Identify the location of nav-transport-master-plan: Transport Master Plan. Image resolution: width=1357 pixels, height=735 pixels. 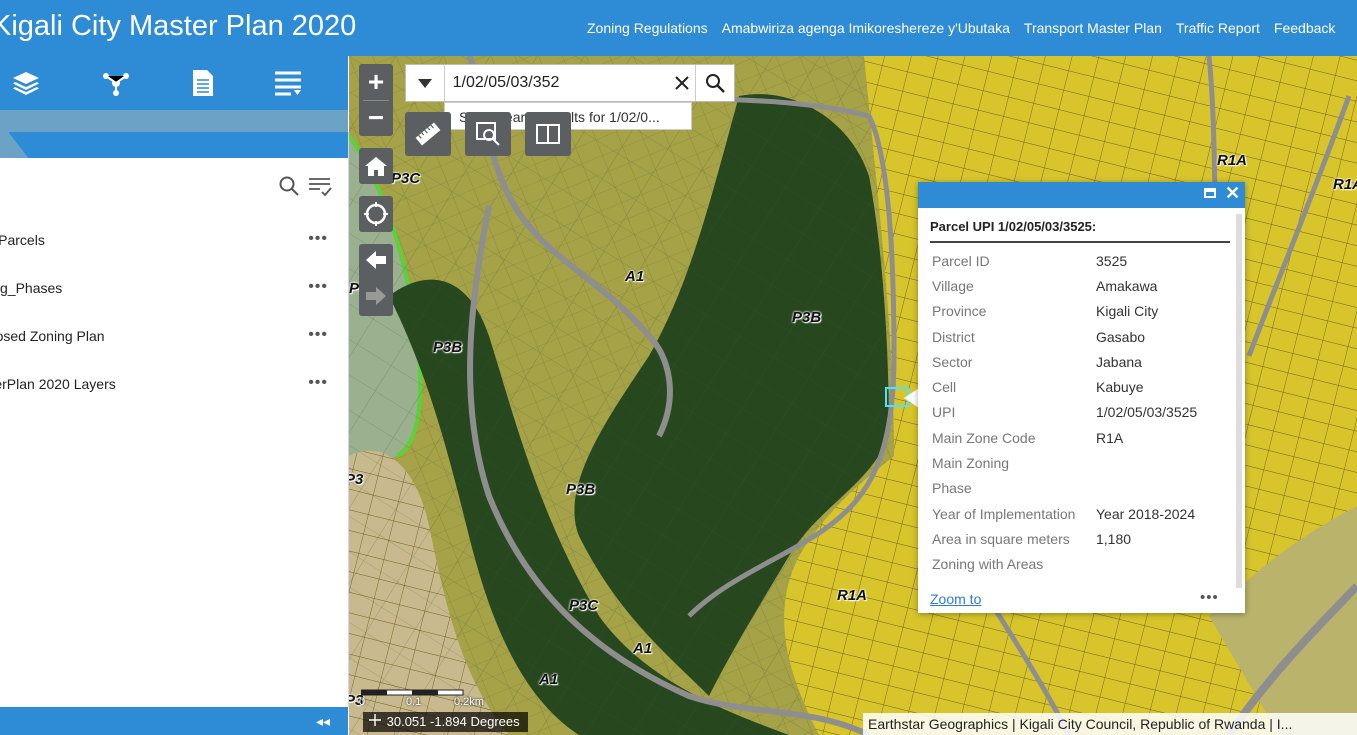
(1093, 28).